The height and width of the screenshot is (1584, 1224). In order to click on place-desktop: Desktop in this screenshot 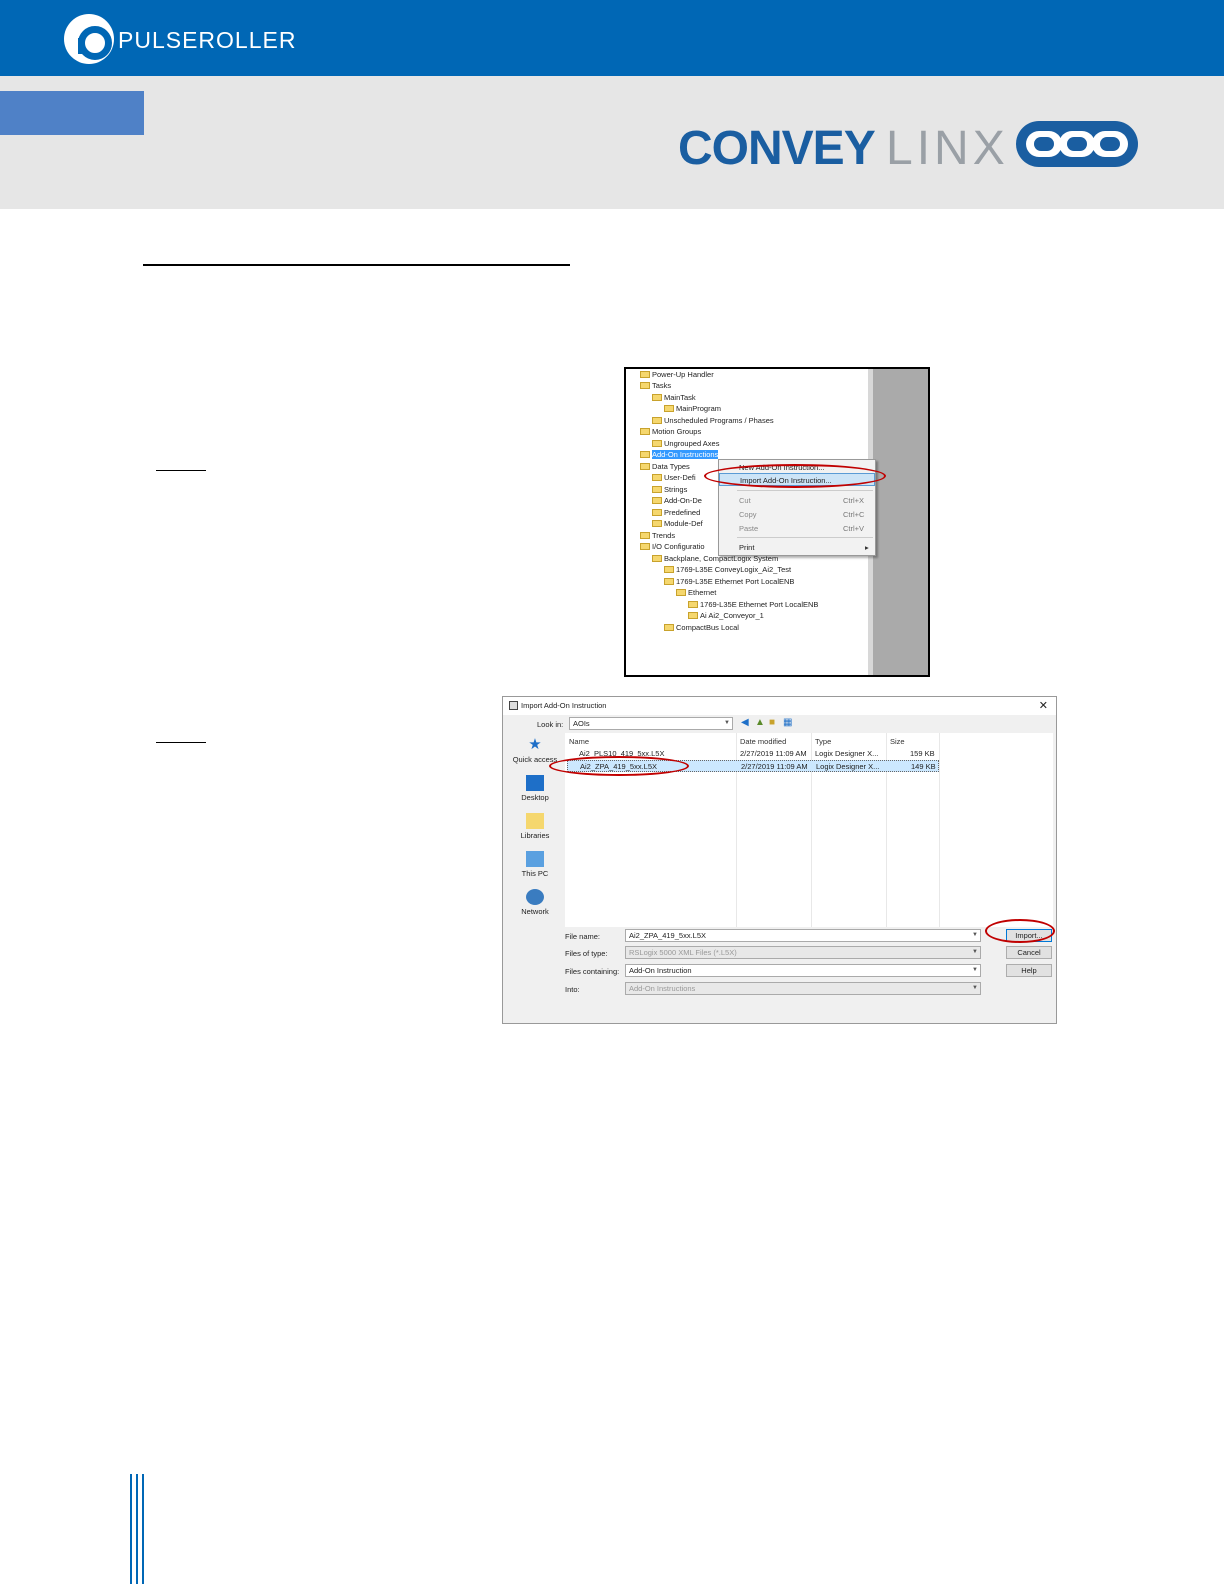, I will do `click(535, 788)`.